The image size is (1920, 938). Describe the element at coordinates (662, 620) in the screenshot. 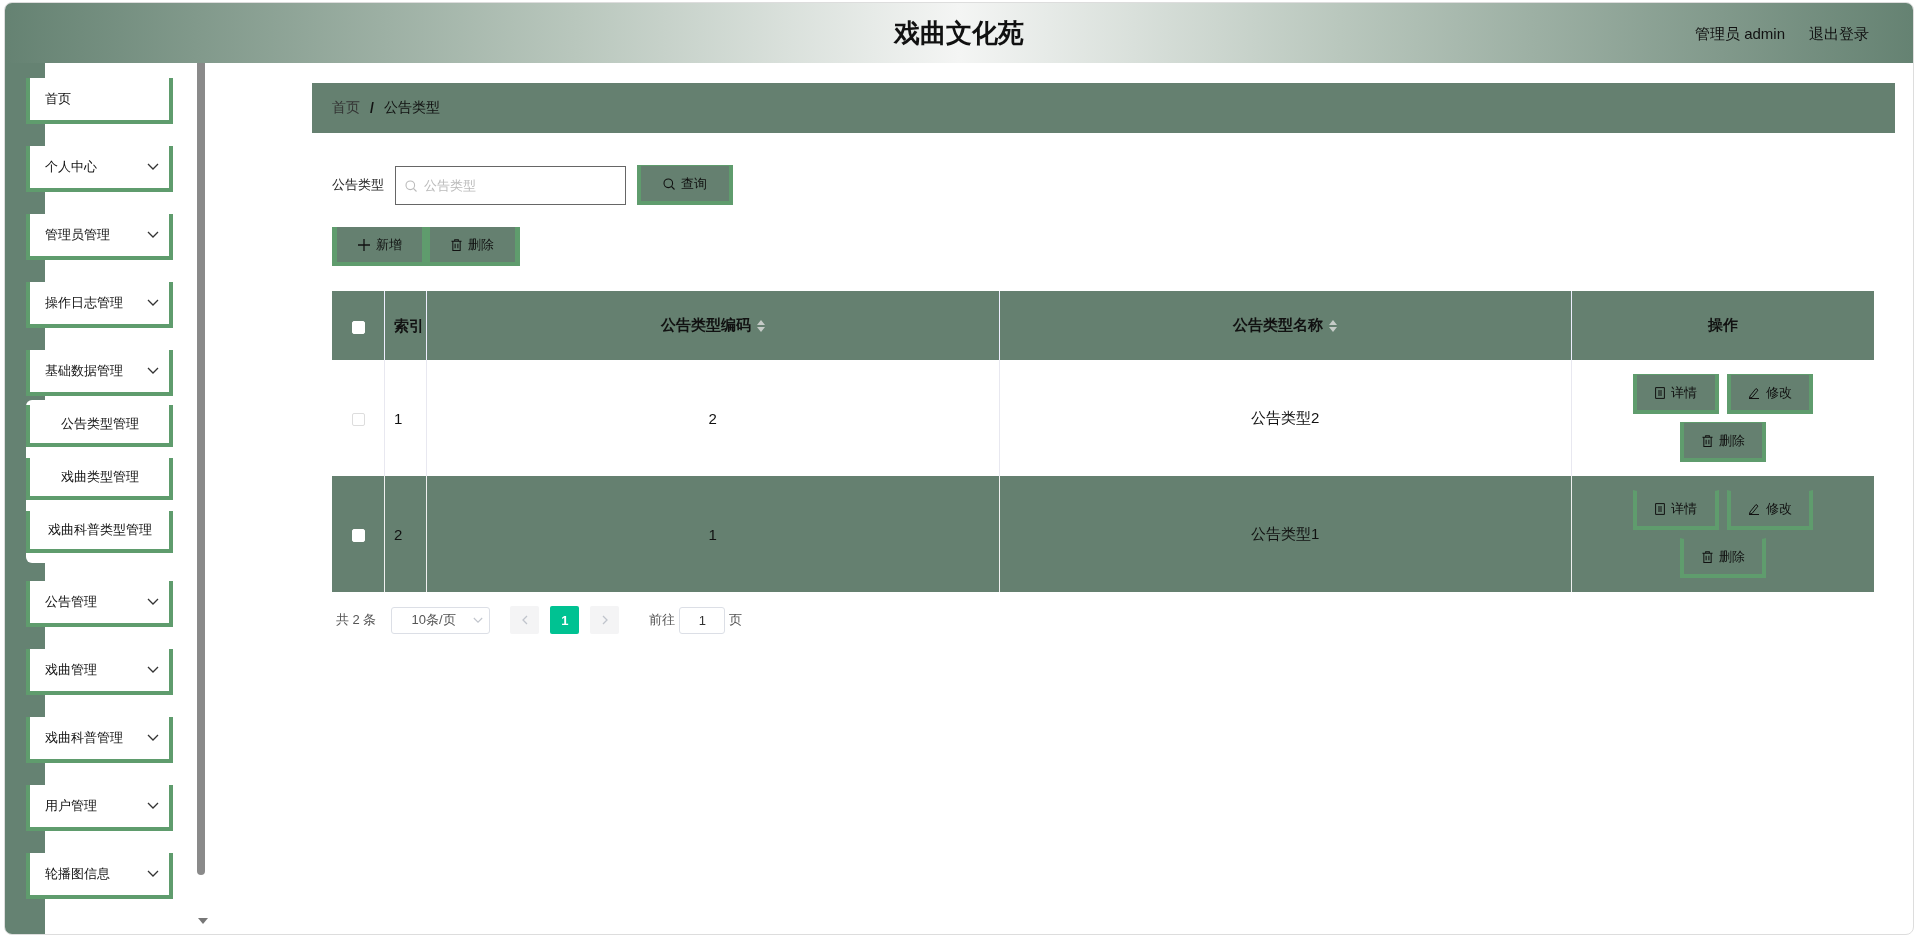

I see `goto-label: 前往` at that location.